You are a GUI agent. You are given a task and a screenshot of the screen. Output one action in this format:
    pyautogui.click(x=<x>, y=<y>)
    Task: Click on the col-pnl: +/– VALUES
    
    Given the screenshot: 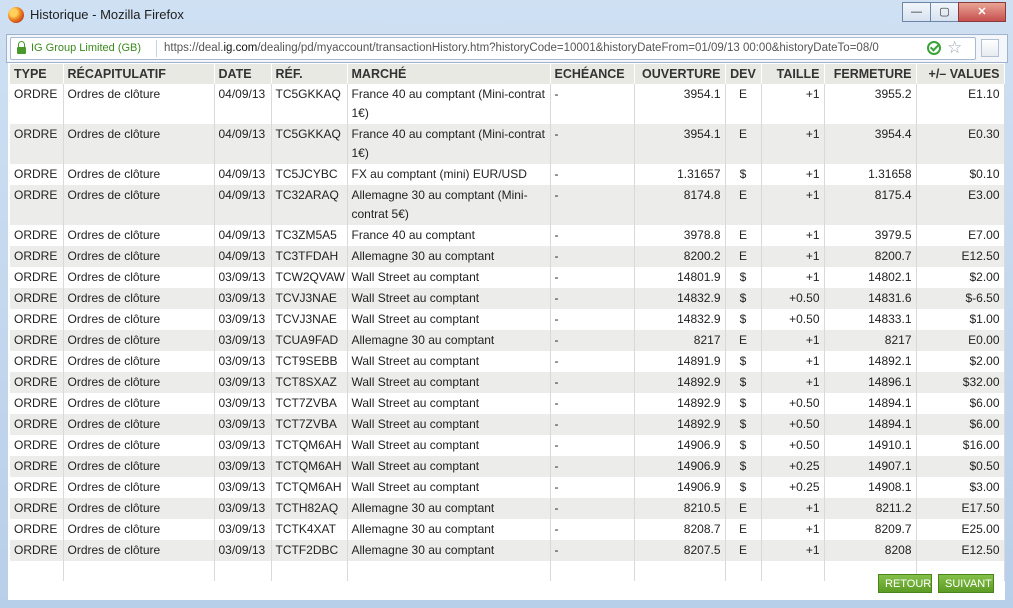 What is the action you would take?
    pyautogui.click(x=960, y=74)
    